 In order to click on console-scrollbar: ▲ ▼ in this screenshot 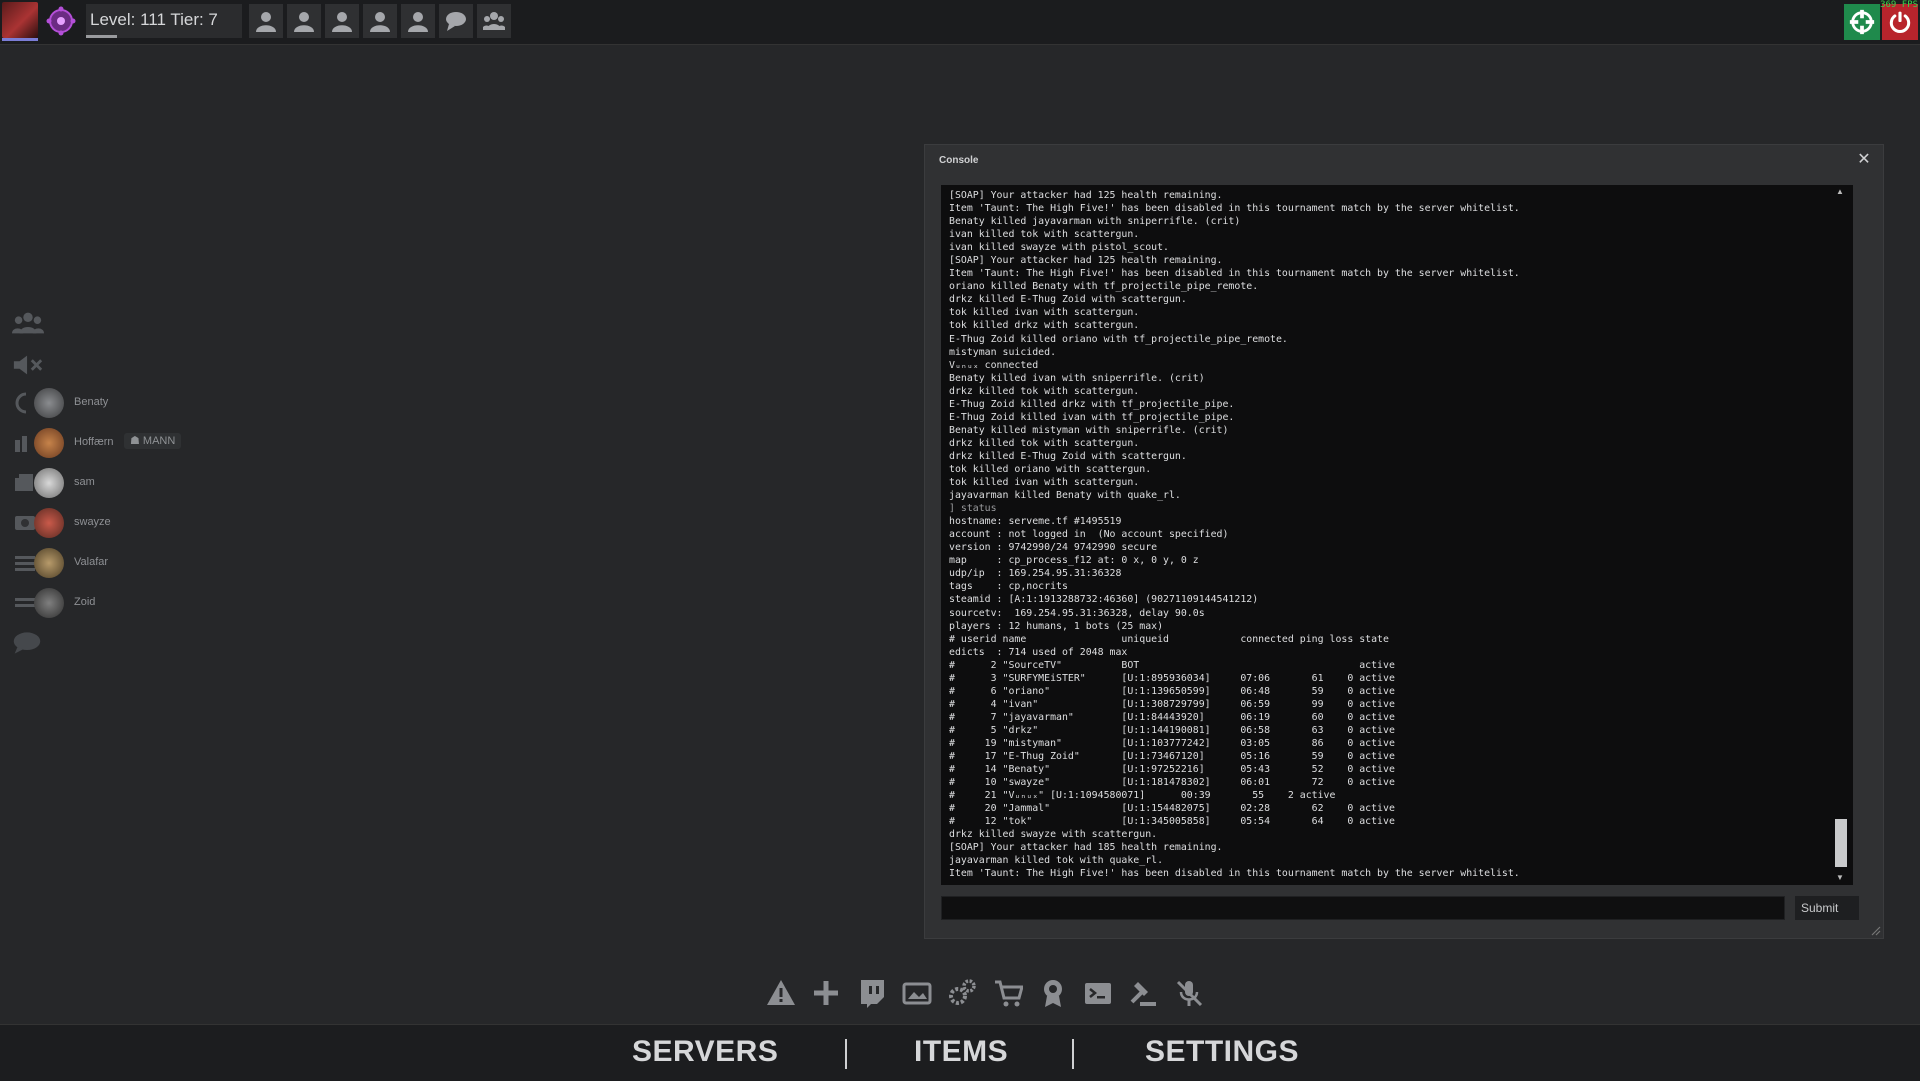, I will do `click(1840, 535)`.